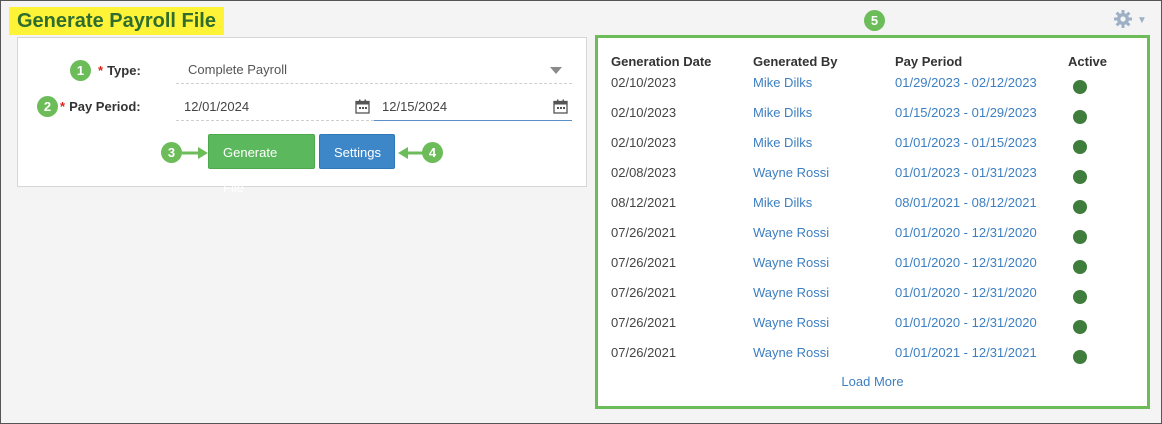  I want to click on column-header-pay-period: Pay Period, so click(929, 61).